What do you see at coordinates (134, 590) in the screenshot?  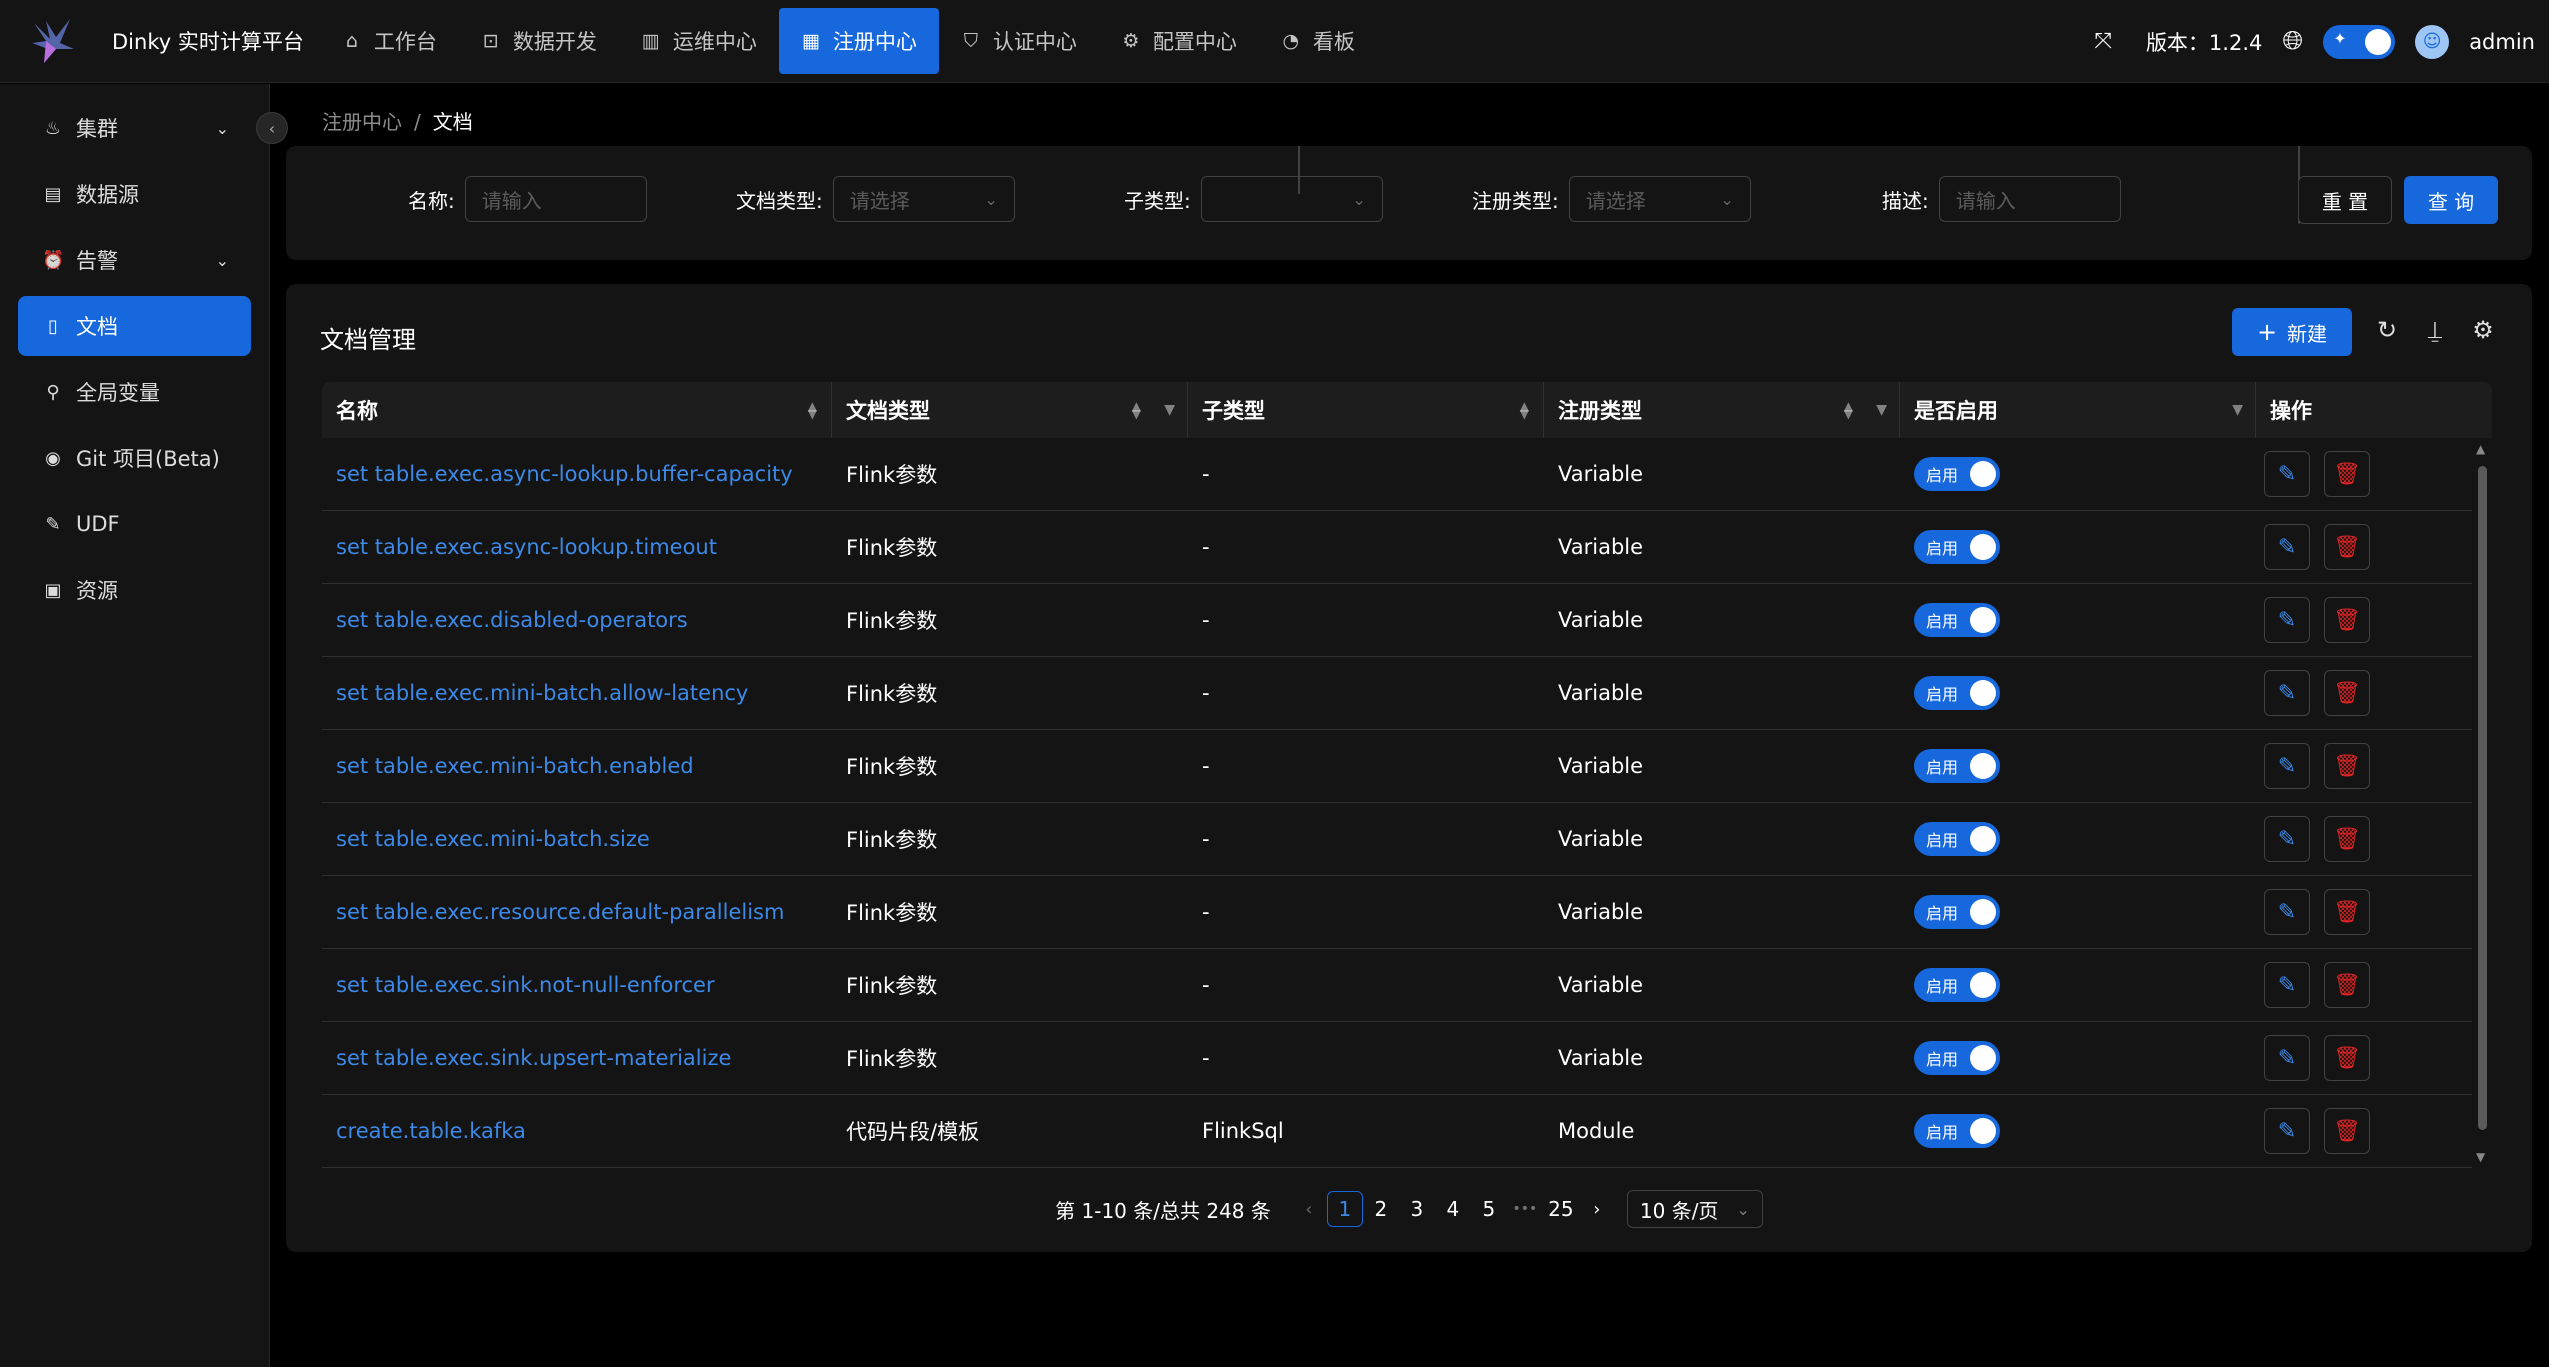 I see `sidebar-item-7: ▣ 资源` at bounding box center [134, 590].